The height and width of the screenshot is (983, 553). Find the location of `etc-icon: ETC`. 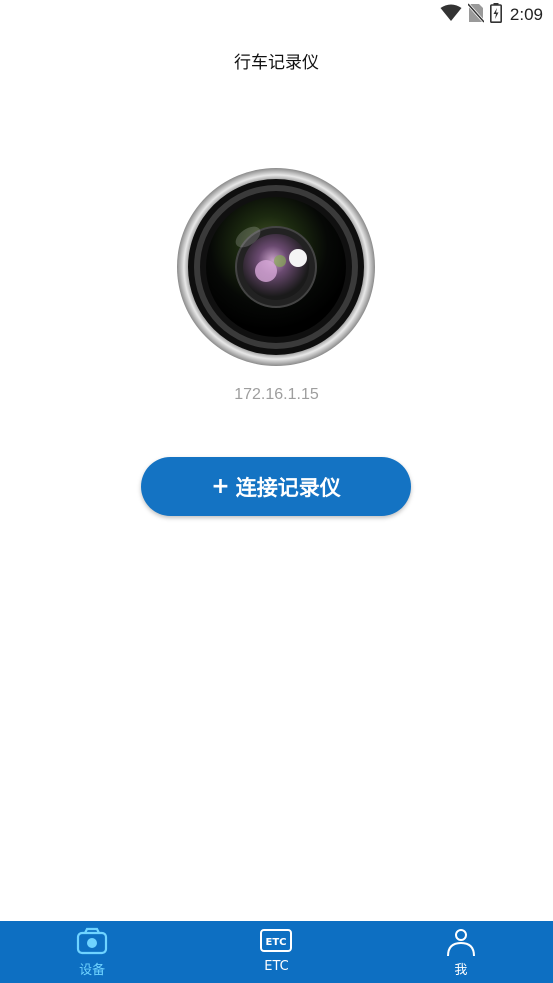

etc-icon: ETC is located at coordinates (276, 940).